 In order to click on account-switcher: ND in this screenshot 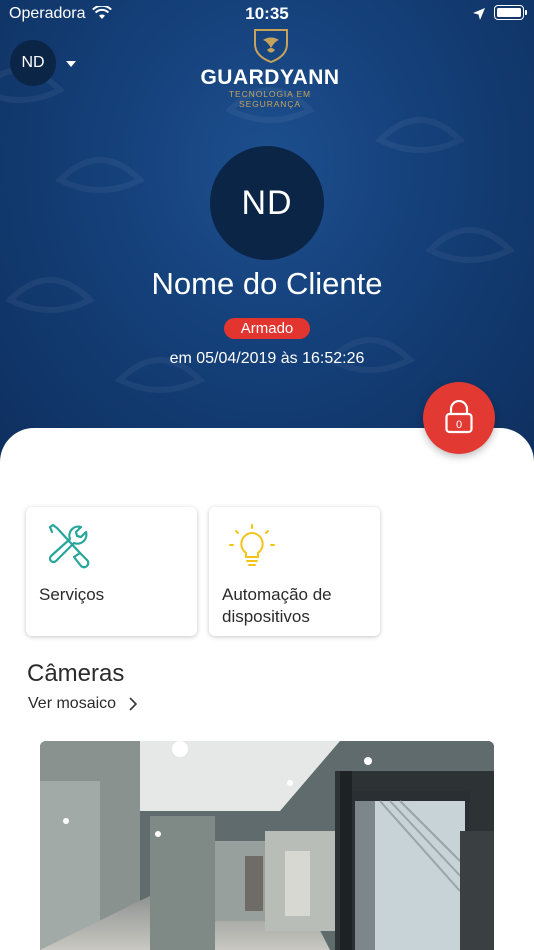, I will do `click(45, 63)`.